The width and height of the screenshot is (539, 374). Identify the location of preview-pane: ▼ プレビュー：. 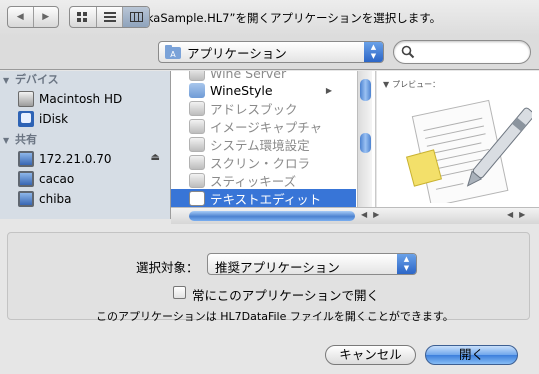
(458, 139).